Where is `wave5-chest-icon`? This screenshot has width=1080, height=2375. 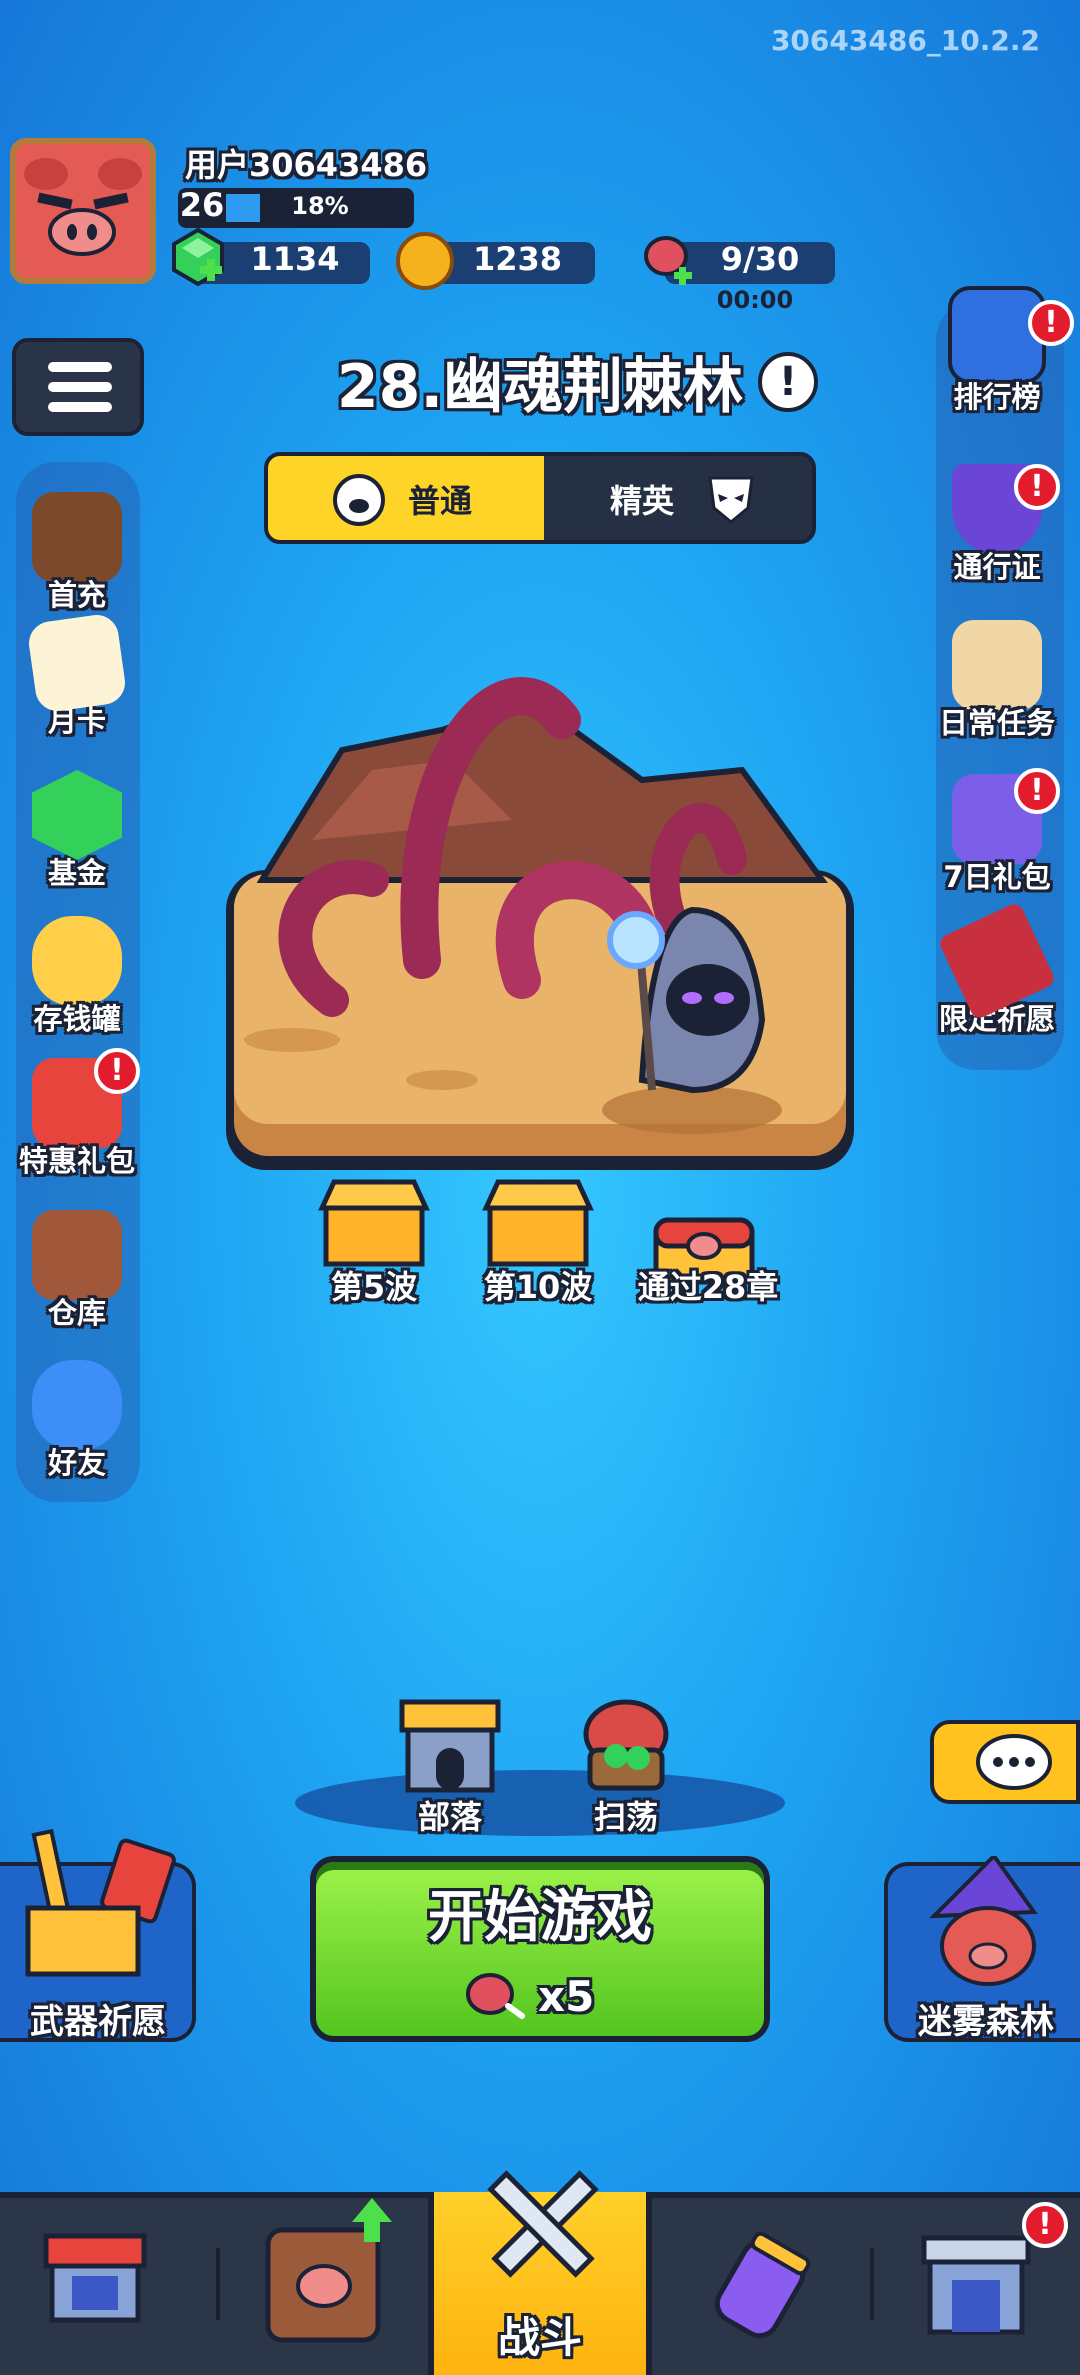 wave5-chest-icon is located at coordinates (374, 1223).